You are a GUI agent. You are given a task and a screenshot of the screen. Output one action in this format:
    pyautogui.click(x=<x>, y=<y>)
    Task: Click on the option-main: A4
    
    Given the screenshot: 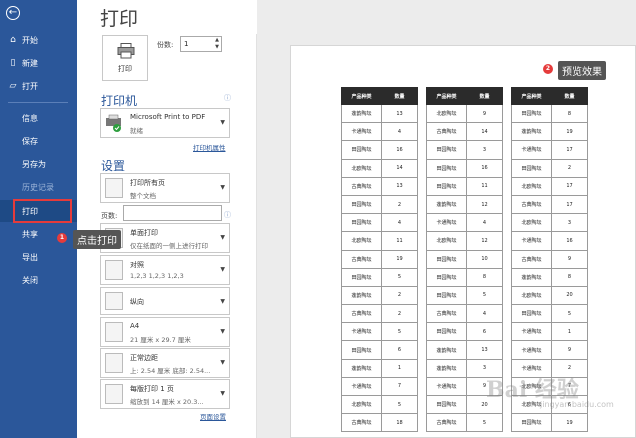 What is the action you would take?
    pyautogui.click(x=135, y=326)
    